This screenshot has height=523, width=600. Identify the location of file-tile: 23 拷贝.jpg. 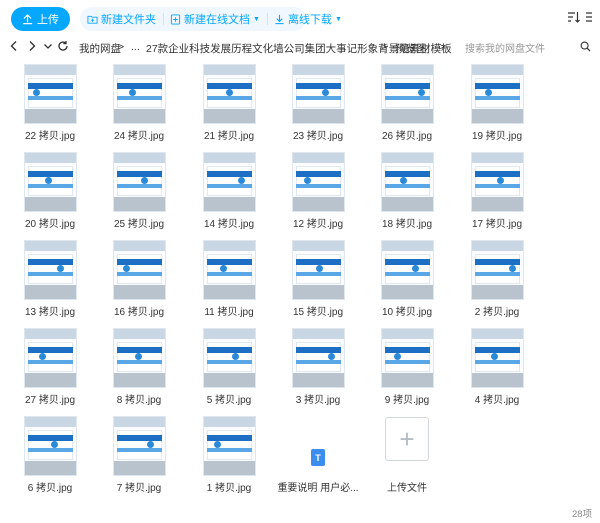
(318, 102).